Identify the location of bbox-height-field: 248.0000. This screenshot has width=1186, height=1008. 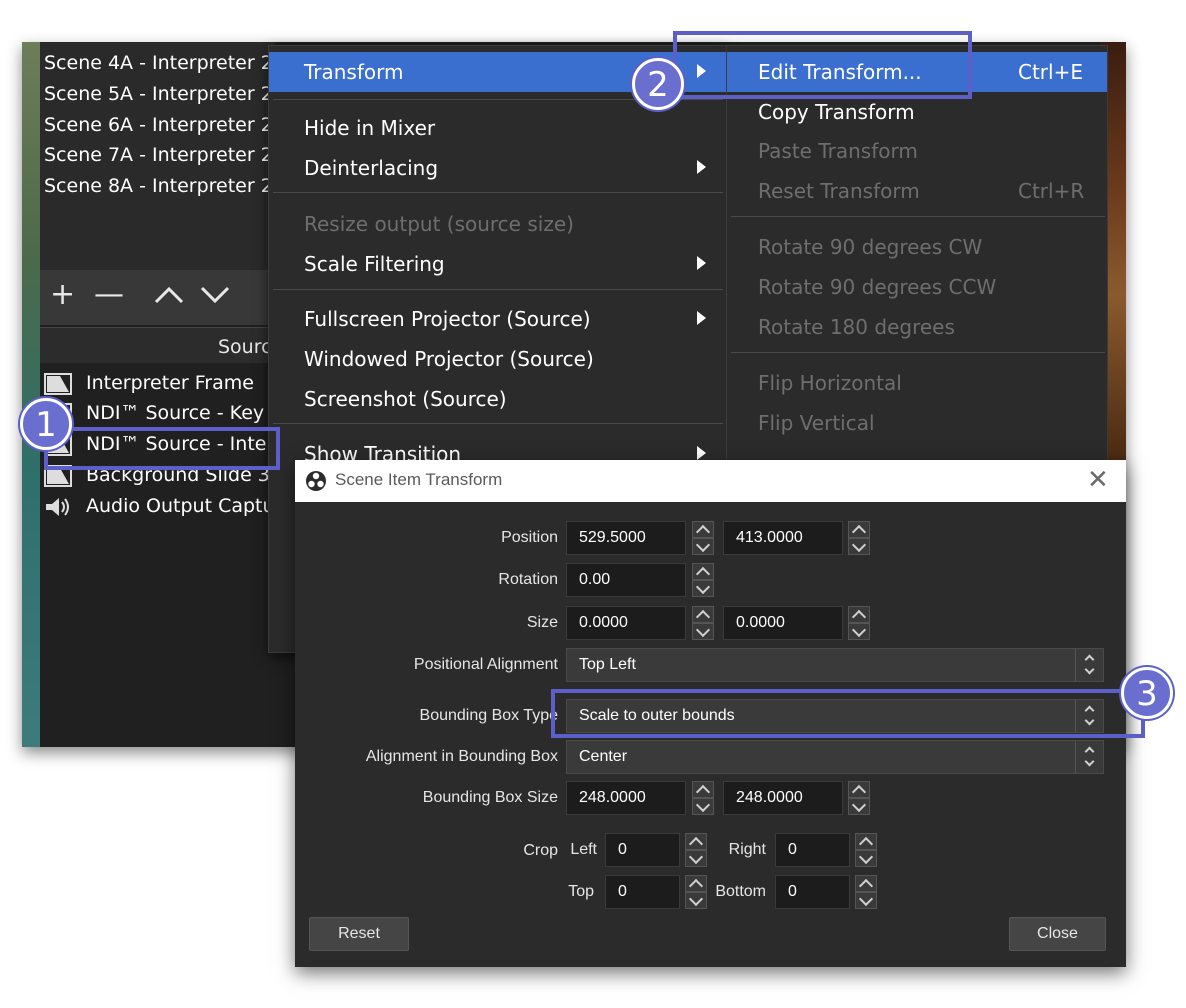
(783, 798).